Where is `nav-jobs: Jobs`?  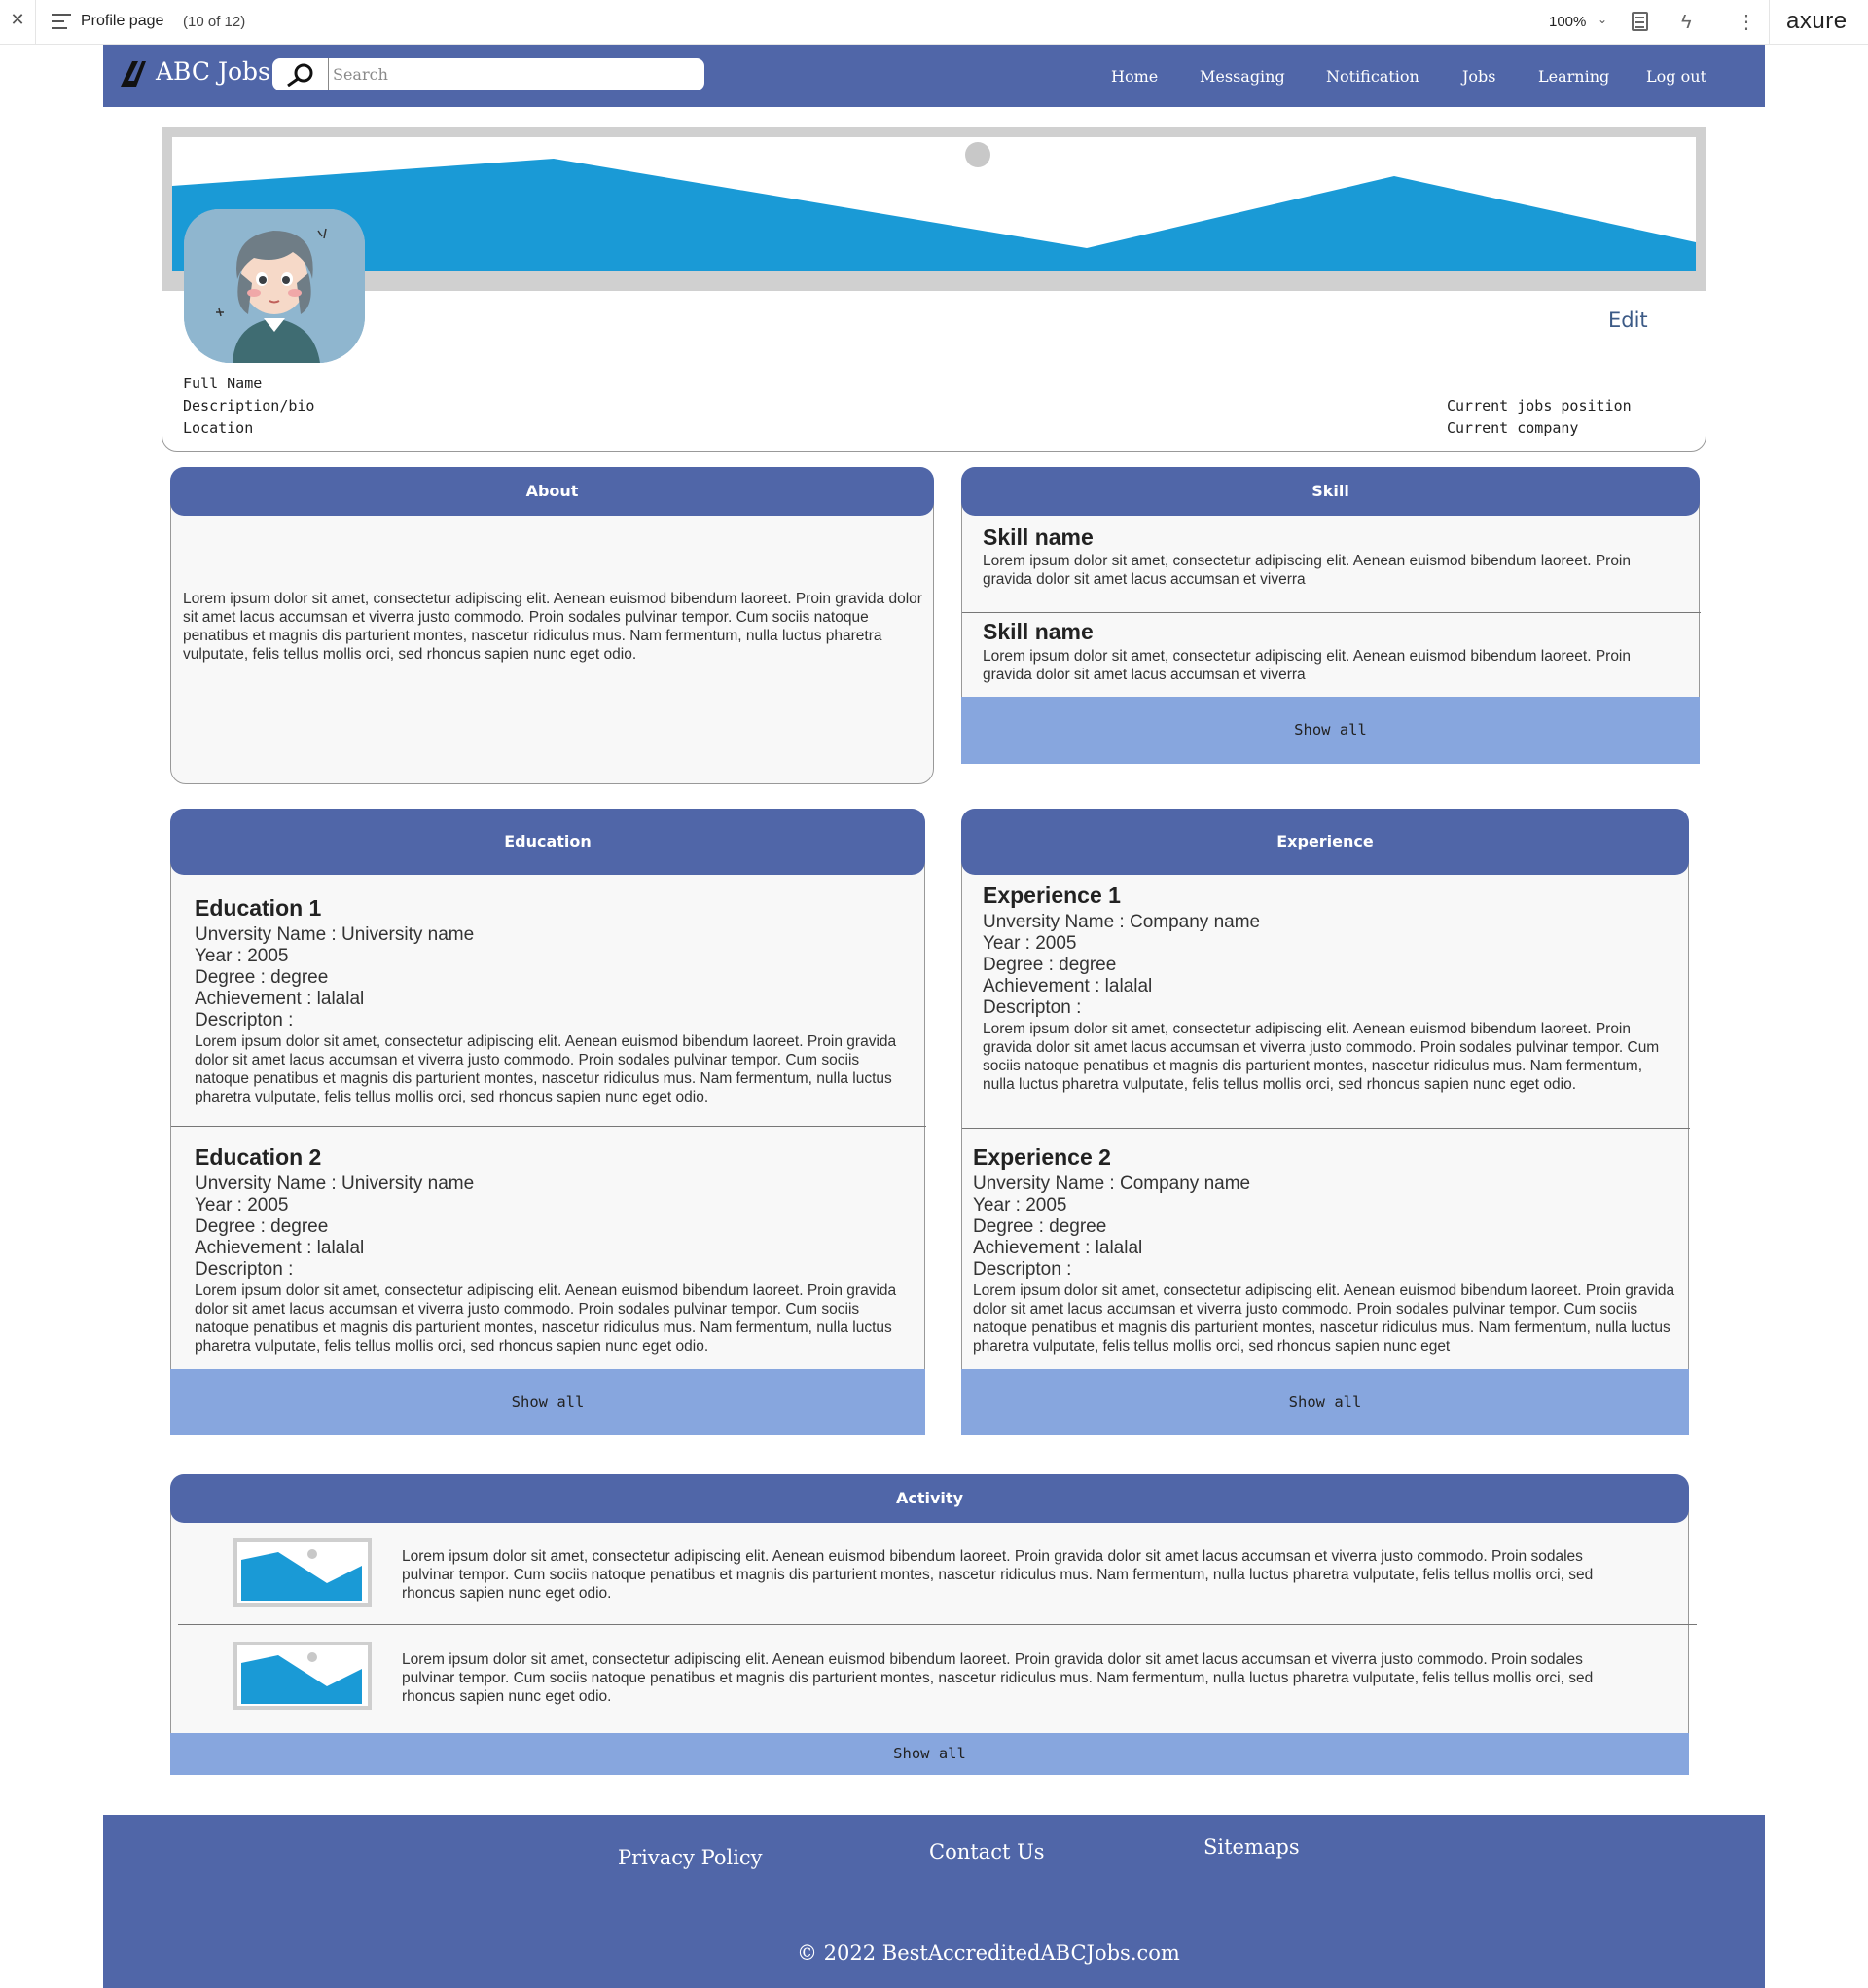
nav-jobs: Jobs is located at coordinates (1479, 76).